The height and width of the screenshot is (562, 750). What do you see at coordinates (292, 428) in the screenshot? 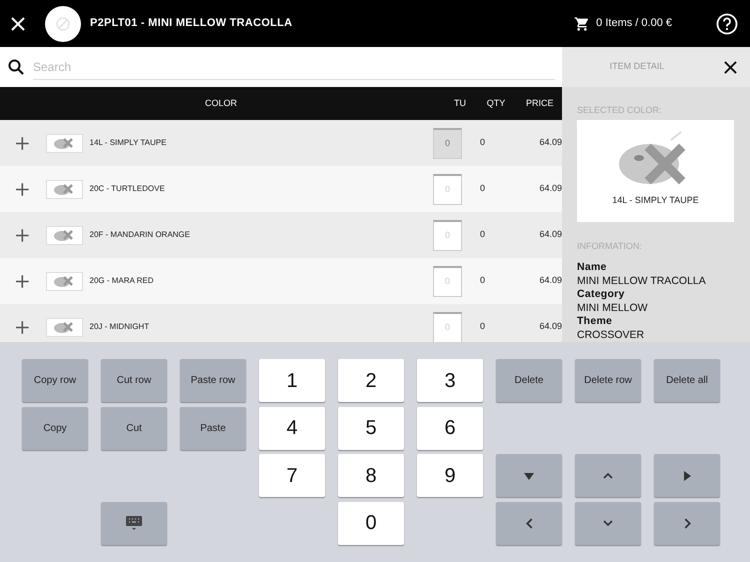
I see `number-key: 4` at bounding box center [292, 428].